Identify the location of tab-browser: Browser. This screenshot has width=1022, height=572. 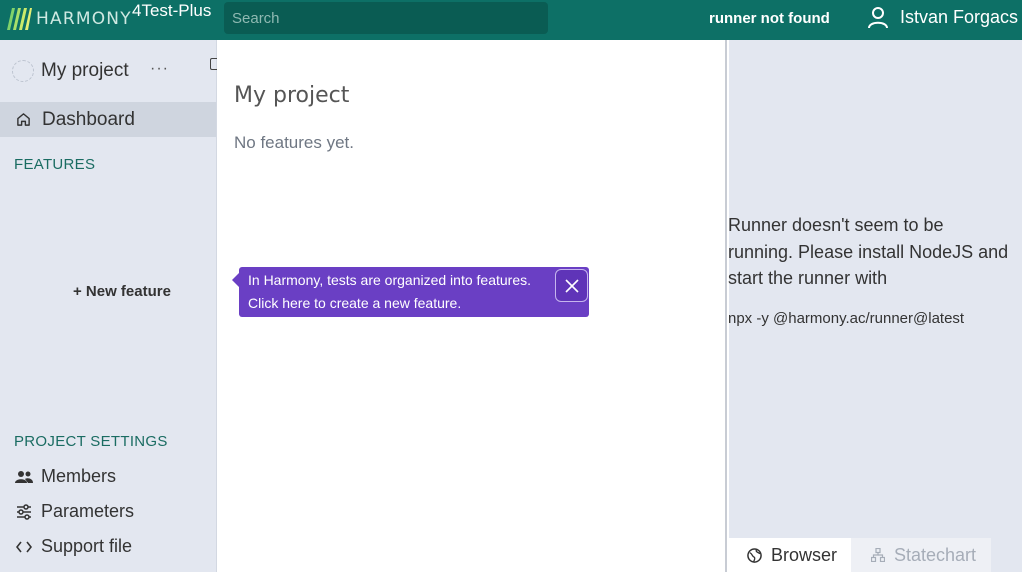
(790, 555).